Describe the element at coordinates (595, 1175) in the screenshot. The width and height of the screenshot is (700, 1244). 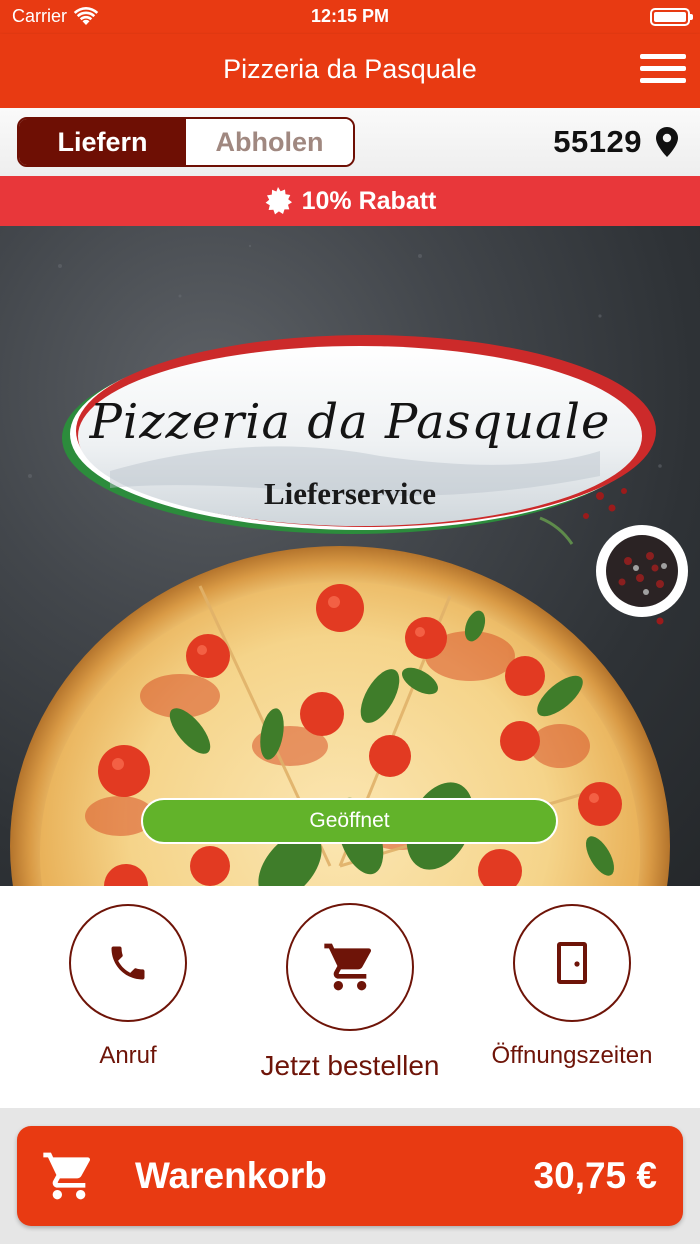
I see `cart-total: 30,75 €` at that location.